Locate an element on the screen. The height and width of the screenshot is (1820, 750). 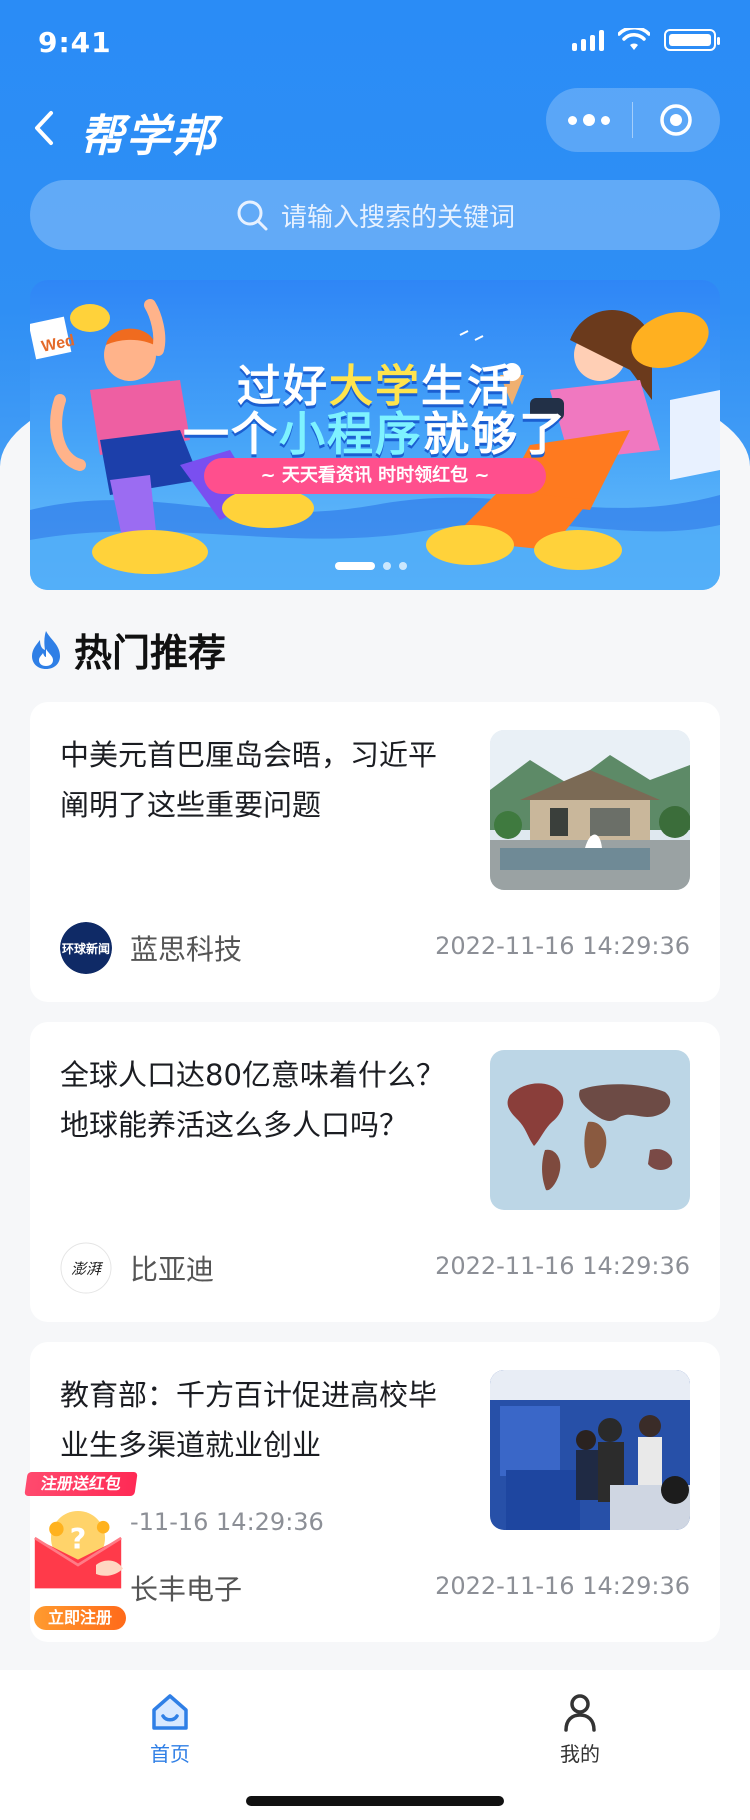
author-avatar: 澎湃 is located at coordinates (86, 1268).